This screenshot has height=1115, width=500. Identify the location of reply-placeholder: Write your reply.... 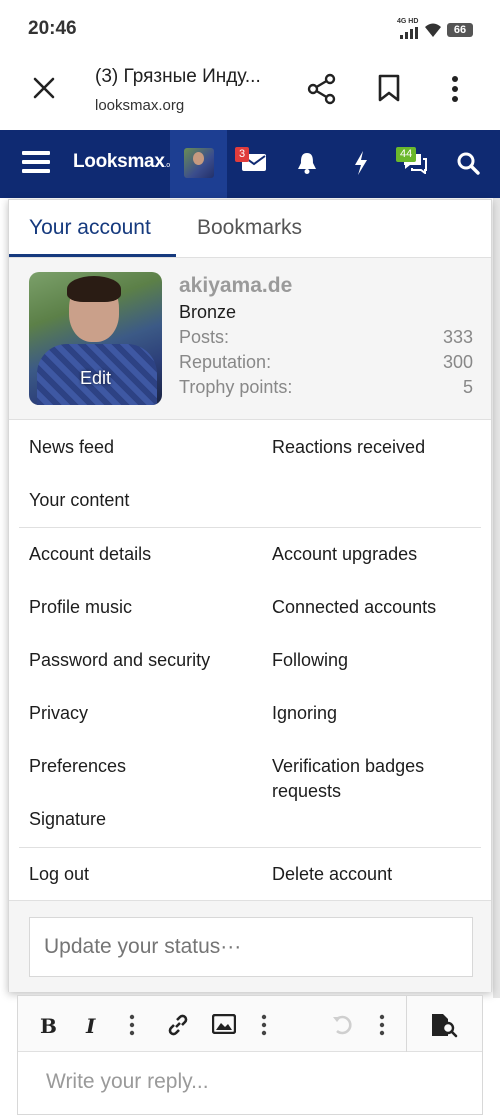
(127, 1082).